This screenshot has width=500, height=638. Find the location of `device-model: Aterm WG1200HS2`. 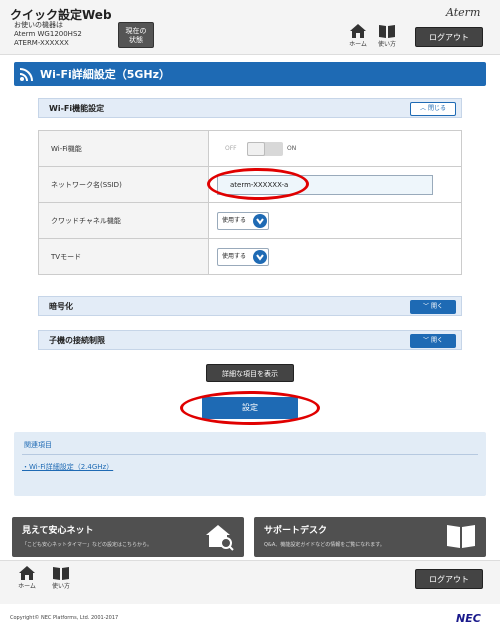

device-model: Aterm WG1200HS2 is located at coordinates (48, 34).